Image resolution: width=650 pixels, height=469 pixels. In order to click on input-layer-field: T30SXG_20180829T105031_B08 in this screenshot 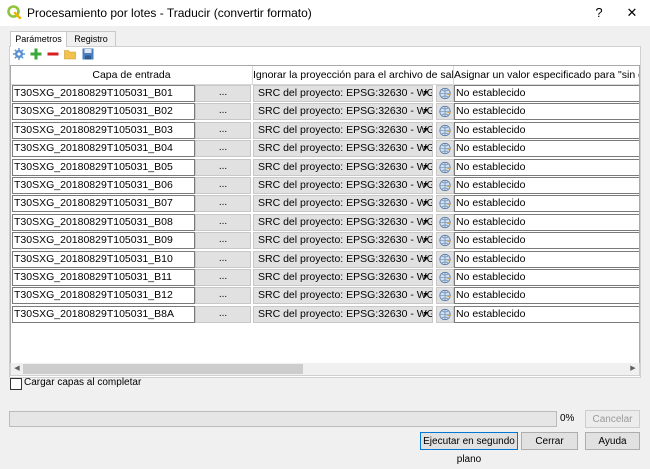, I will do `click(103, 222)`.